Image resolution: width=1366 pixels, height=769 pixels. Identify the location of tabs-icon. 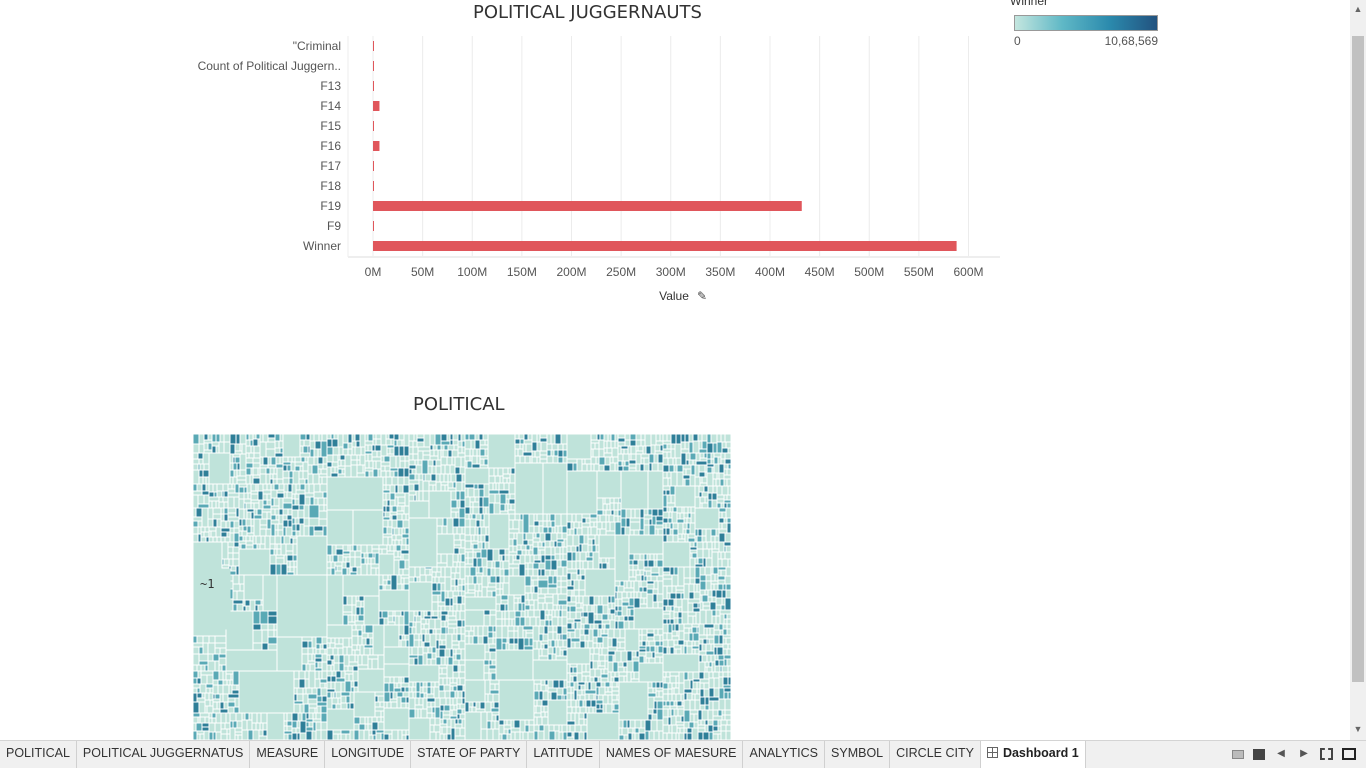
(1259, 754).